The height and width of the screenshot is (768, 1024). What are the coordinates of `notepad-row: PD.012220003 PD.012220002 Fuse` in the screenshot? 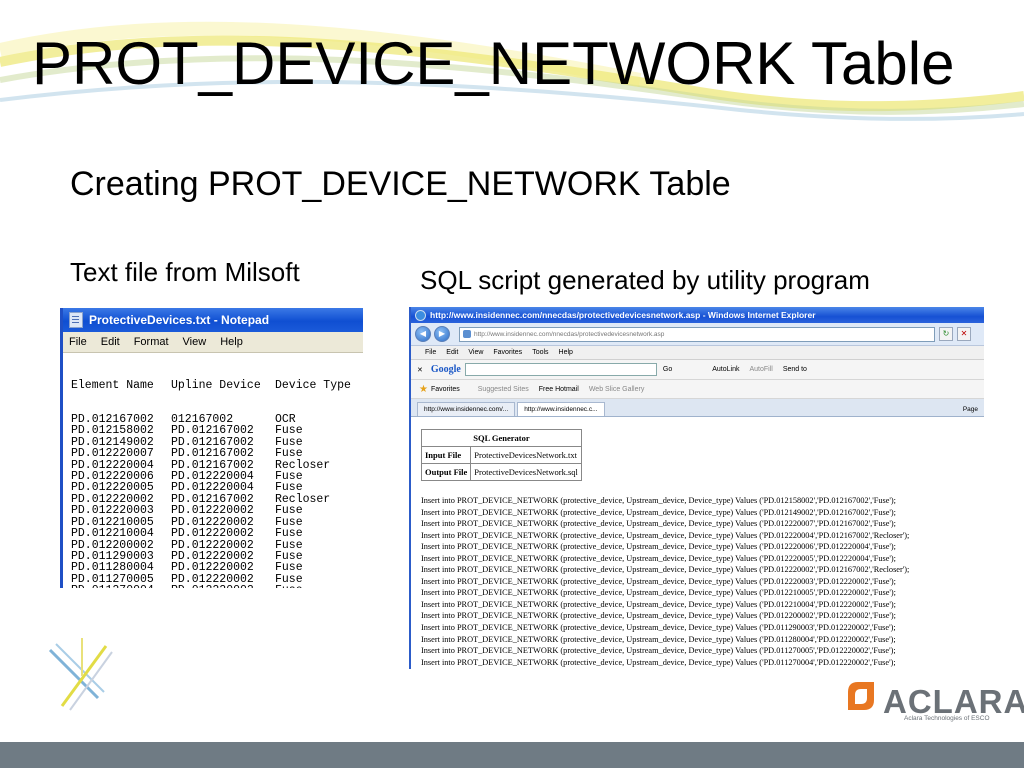 It's located at (217, 511).